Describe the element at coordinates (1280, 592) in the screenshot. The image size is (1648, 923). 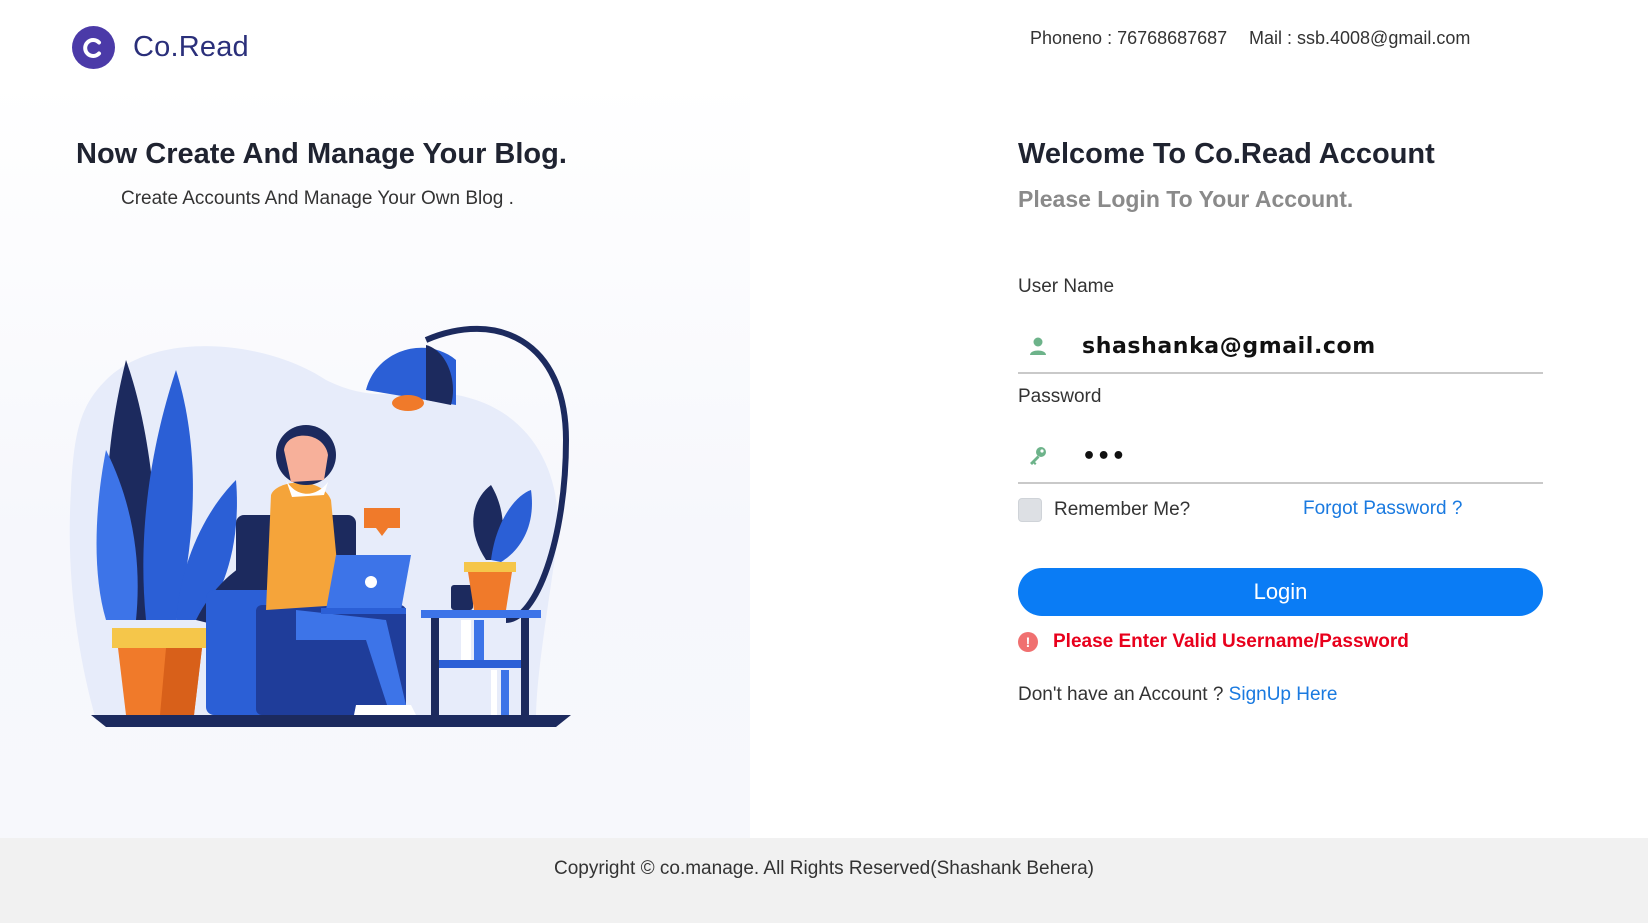
I see `login-button: Login` at that location.